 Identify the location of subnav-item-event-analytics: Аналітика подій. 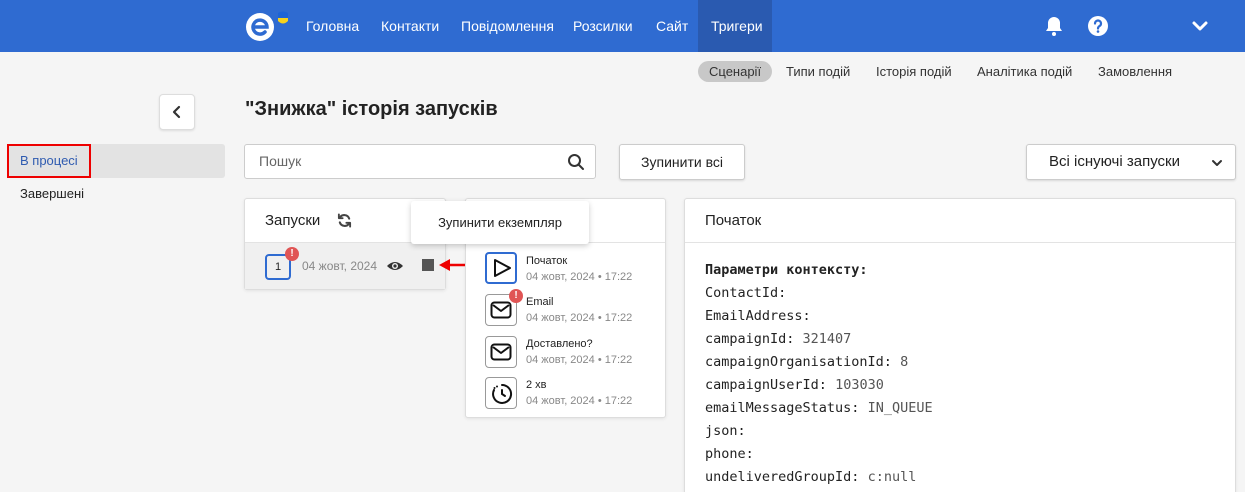
(1024, 71).